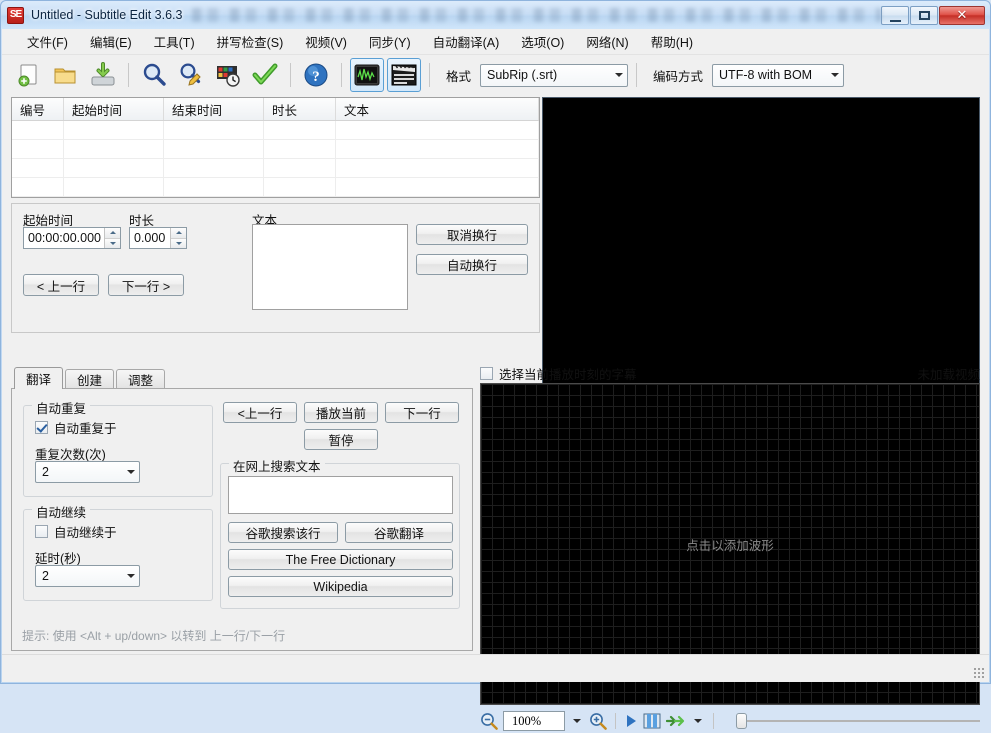  Describe the element at coordinates (76, 531) in the screenshot. I see `auto-continue-checkbox: 自动继续于` at that location.